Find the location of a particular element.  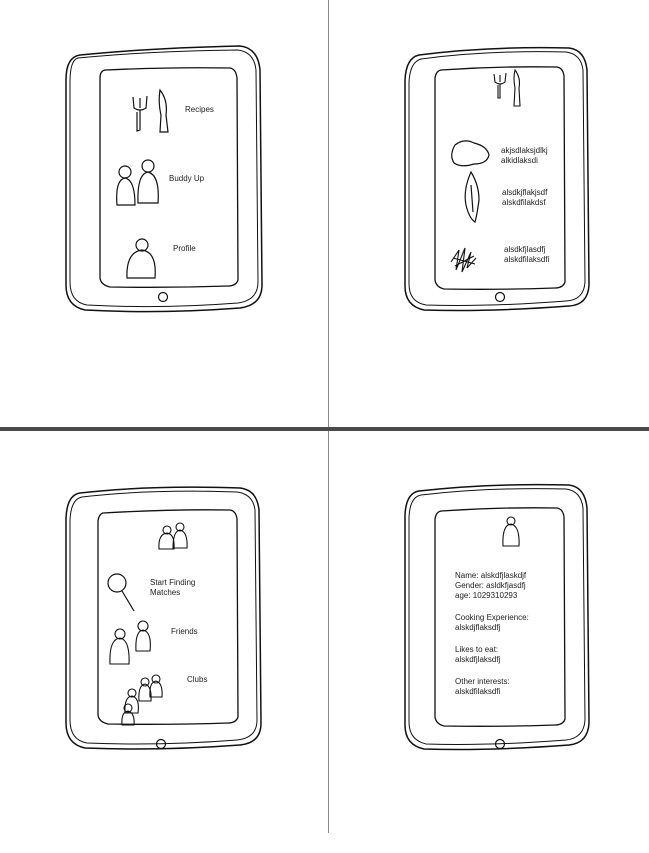

recipe-item-1-line1: akjsdlaksjdlkj is located at coordinates (524, 150).